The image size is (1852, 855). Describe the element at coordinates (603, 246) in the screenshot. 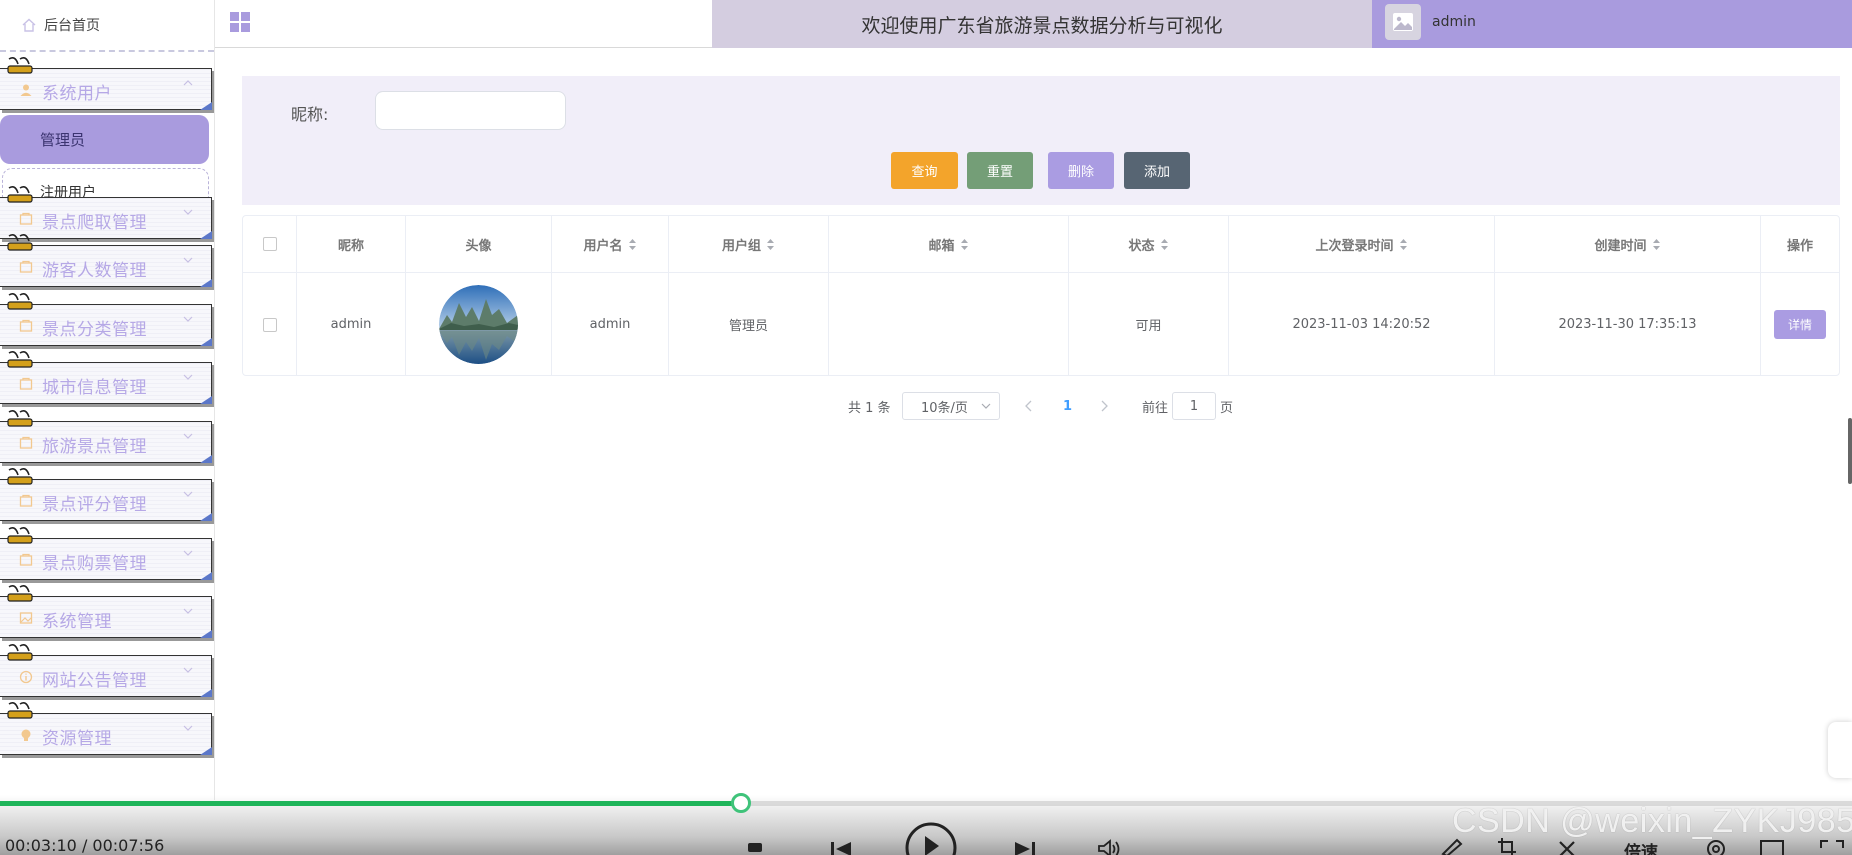

I see `column-header-label: 用户名` at that location.